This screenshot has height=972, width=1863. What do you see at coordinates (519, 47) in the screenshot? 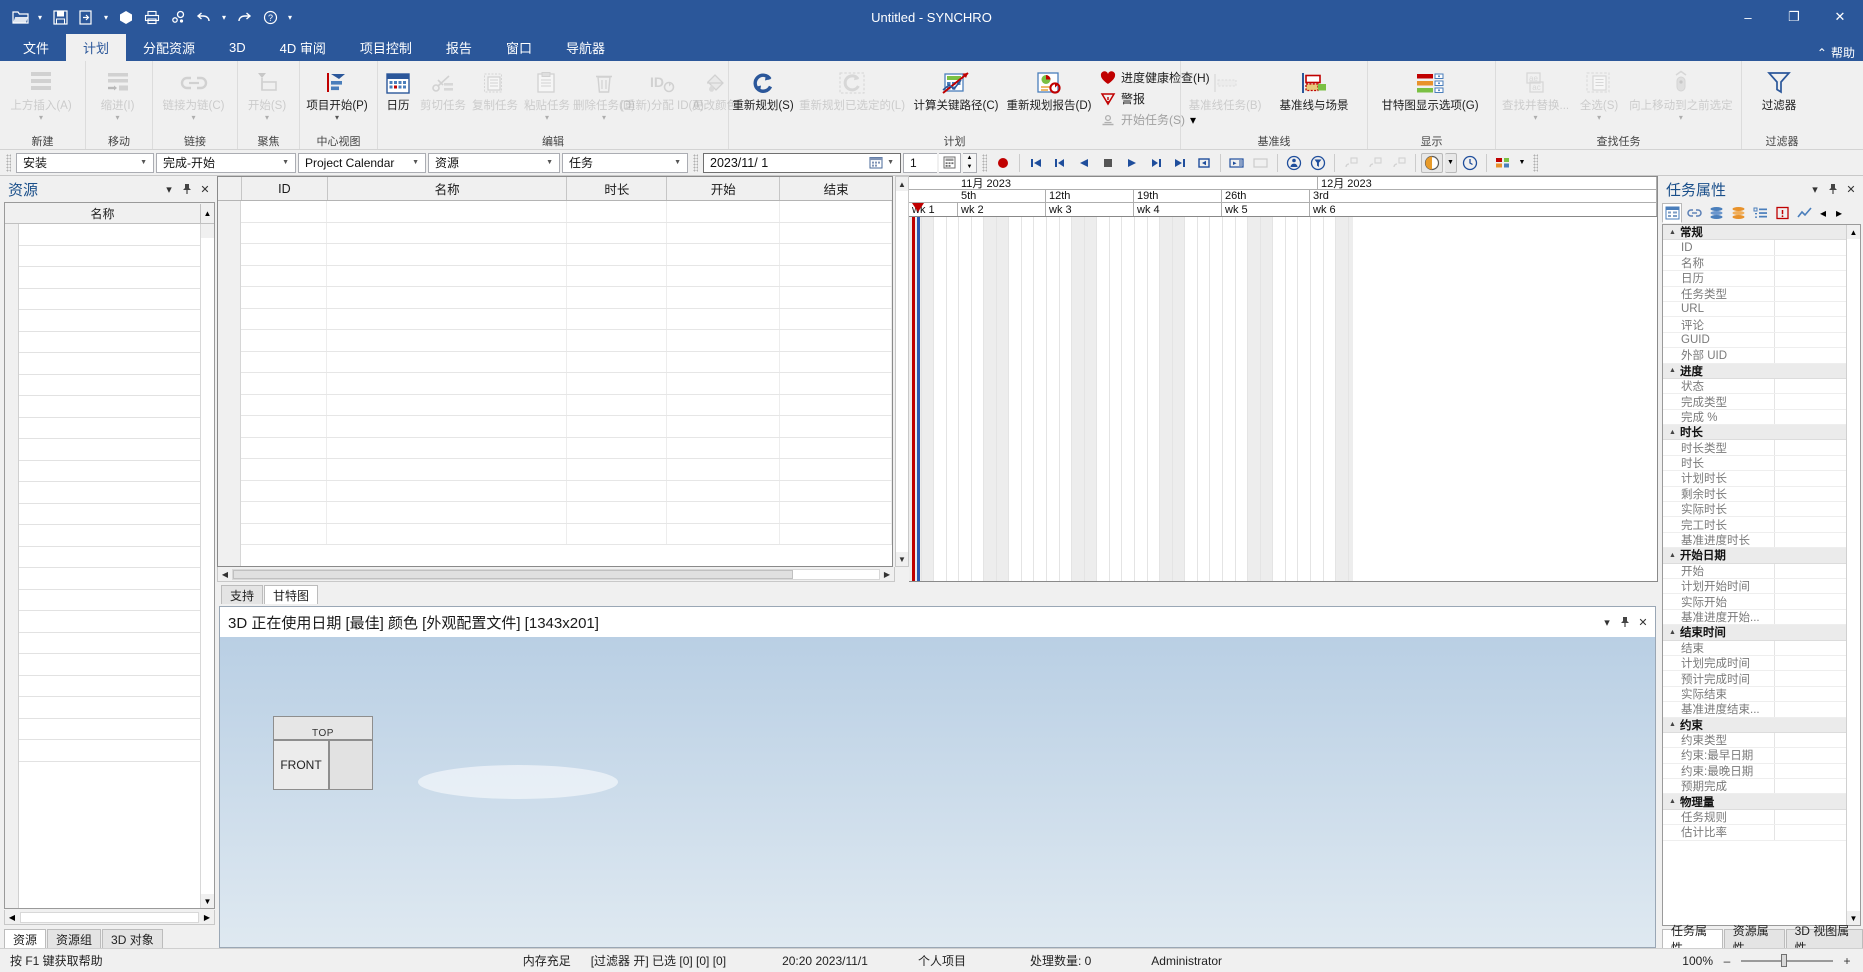
I see `tab-window: 窗口` at bounding box center [519, 47].